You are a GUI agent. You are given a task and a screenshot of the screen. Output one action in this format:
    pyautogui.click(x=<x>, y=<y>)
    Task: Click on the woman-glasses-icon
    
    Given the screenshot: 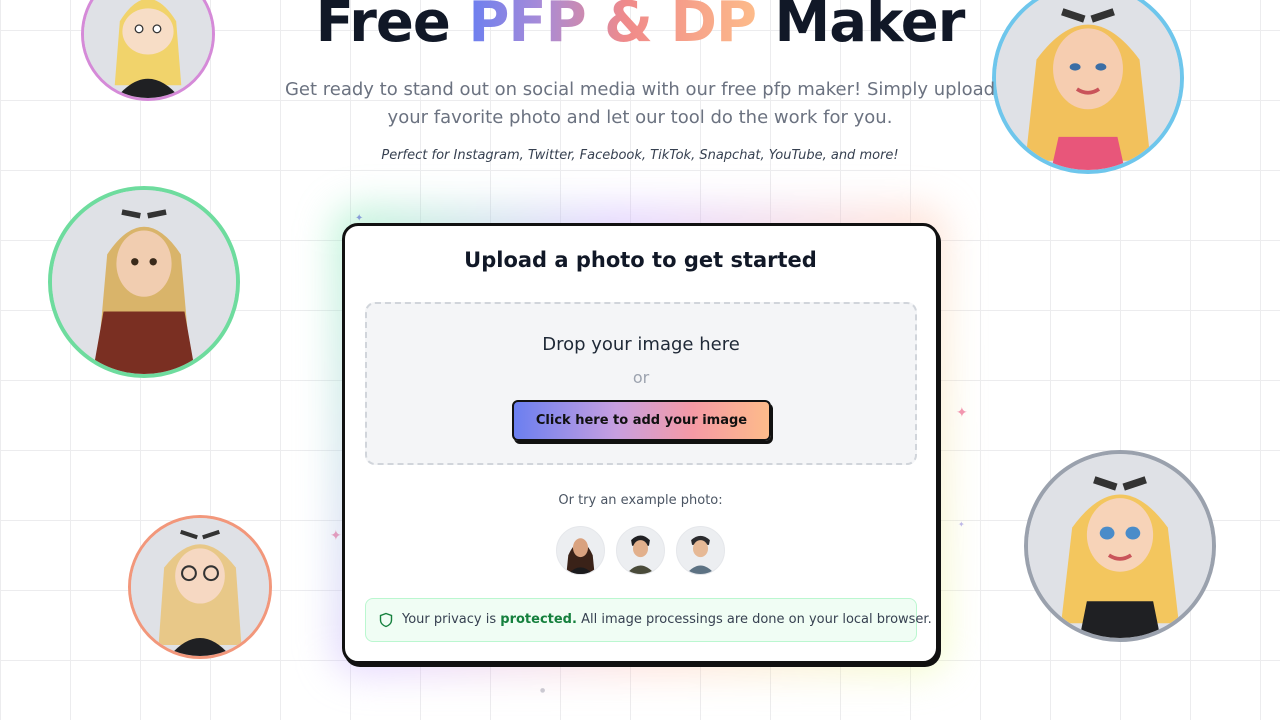 What is the action you would take?
    pyautogui.click(x=200, y=587)
    